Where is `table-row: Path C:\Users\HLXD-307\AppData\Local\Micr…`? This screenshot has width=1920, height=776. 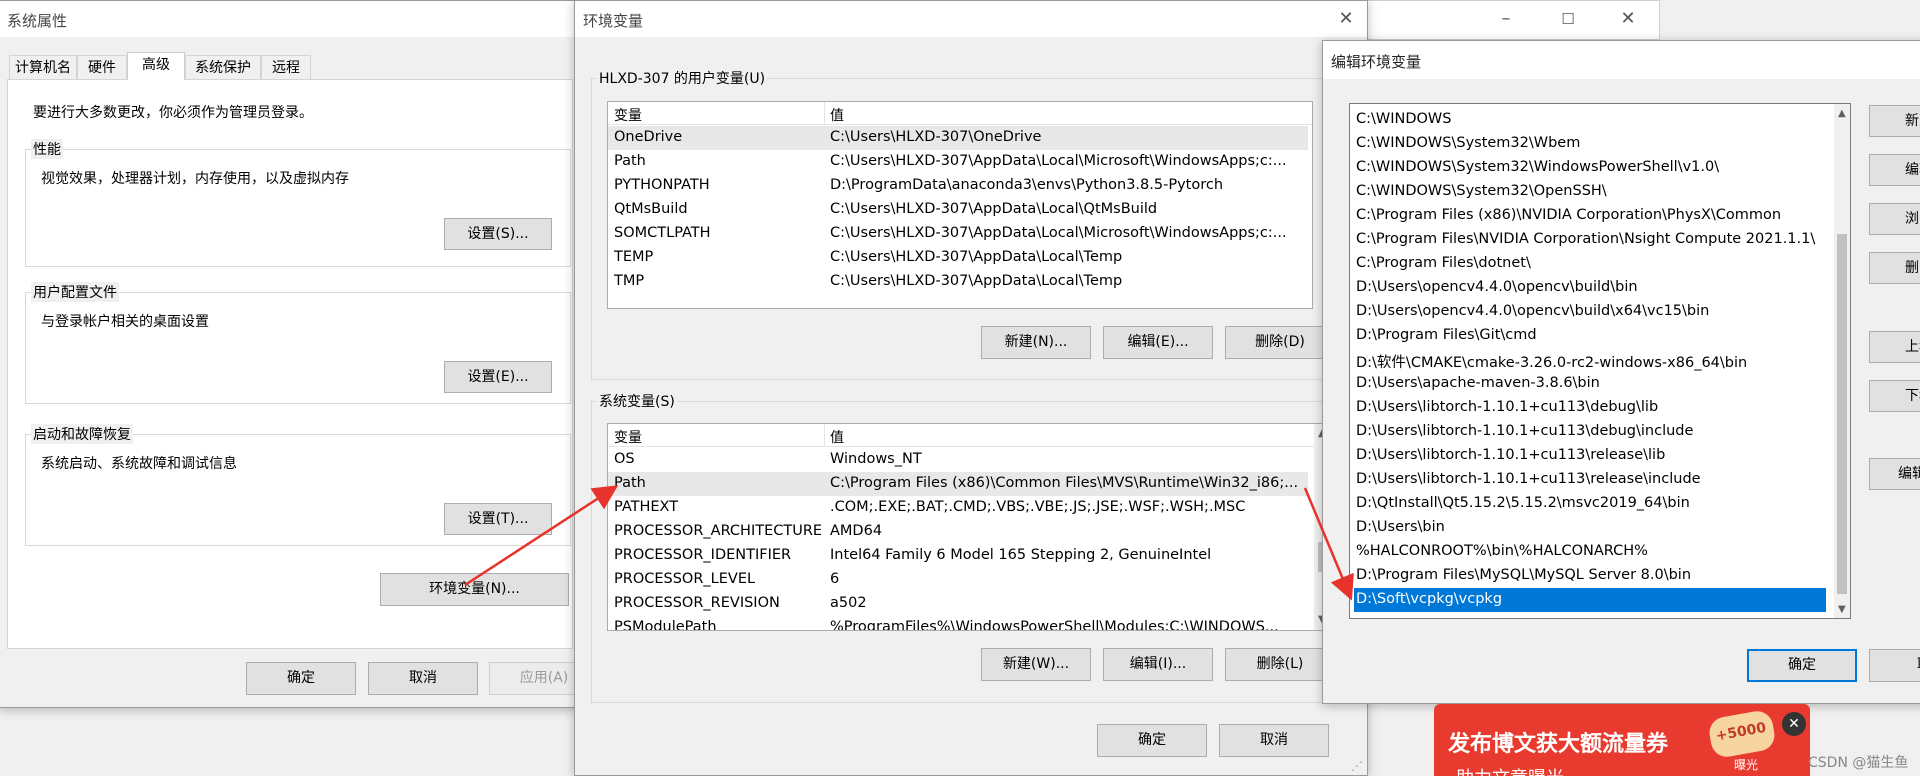 table-row: Path C:\Users\HLXD-307\AppData\Local\Micr… is located at coordinates (958, 162).